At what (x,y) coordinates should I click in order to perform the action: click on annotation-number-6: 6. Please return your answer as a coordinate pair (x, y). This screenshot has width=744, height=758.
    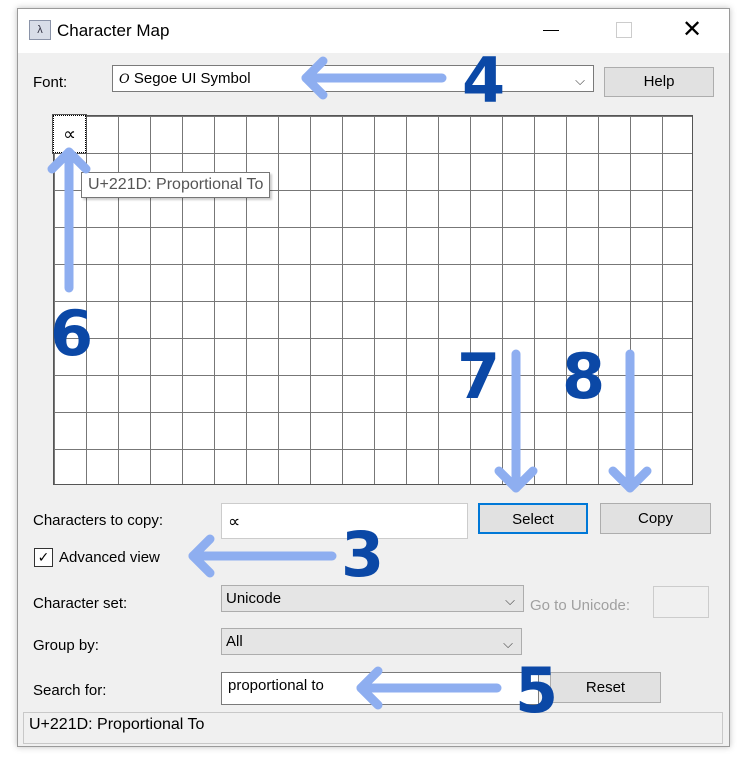
    Looking at the image, I should click on (72, 333).